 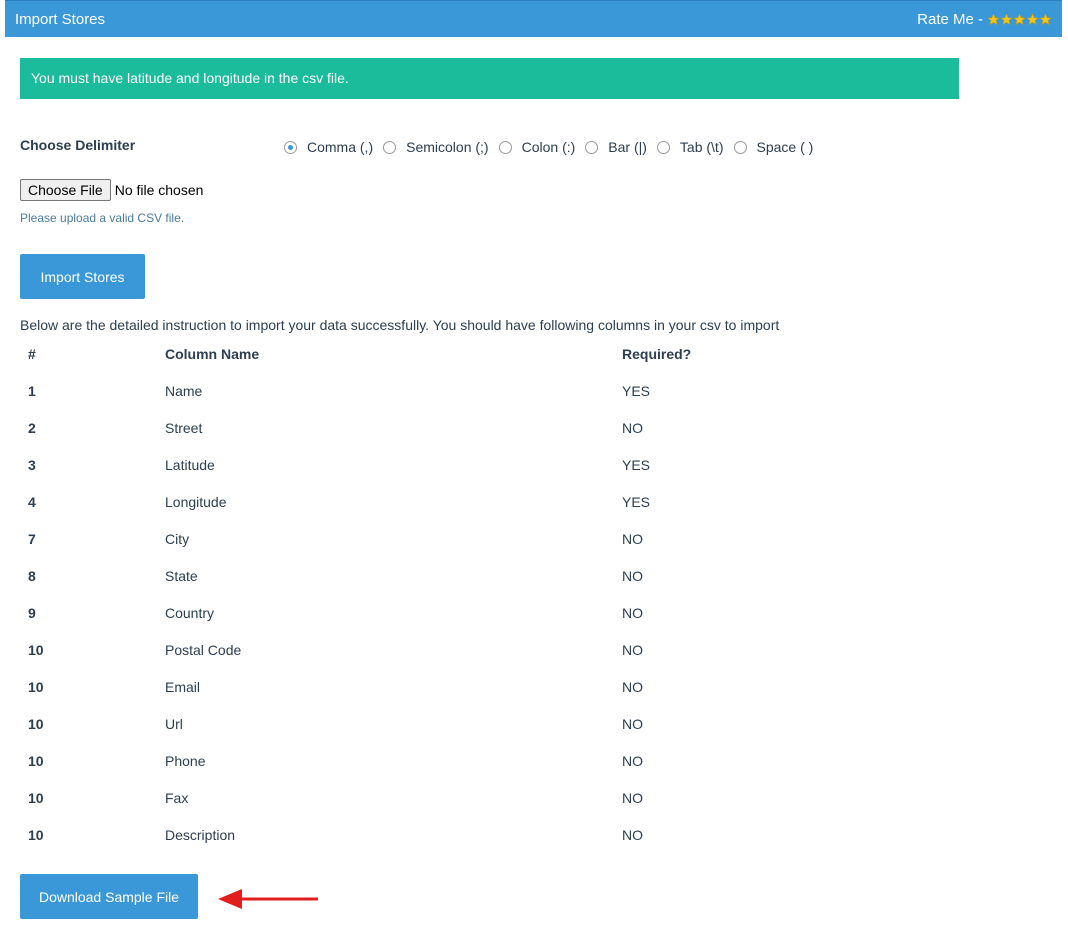 I want to click on row-column-name: Postal Code, so click(x=203, y=649).